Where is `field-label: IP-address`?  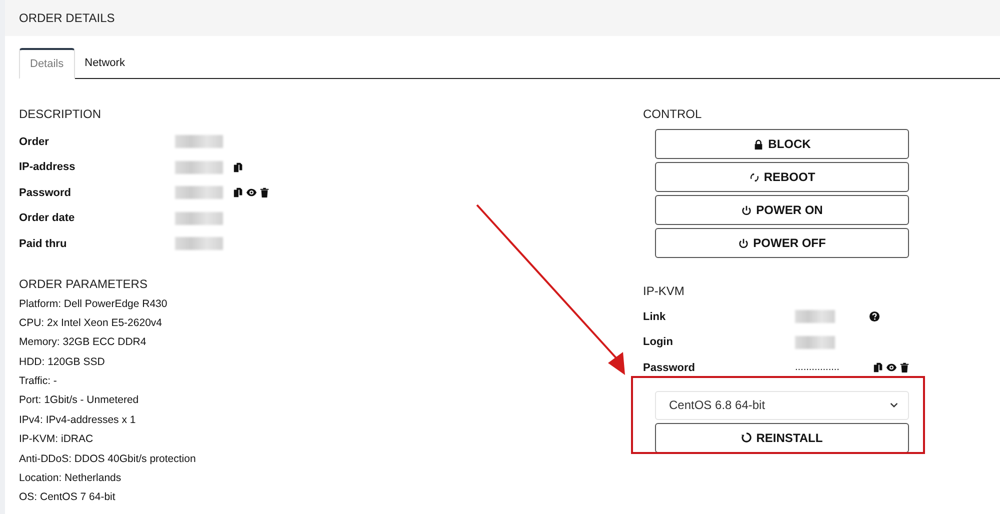 field-label: IP-address is located at coordinates (47, 167).